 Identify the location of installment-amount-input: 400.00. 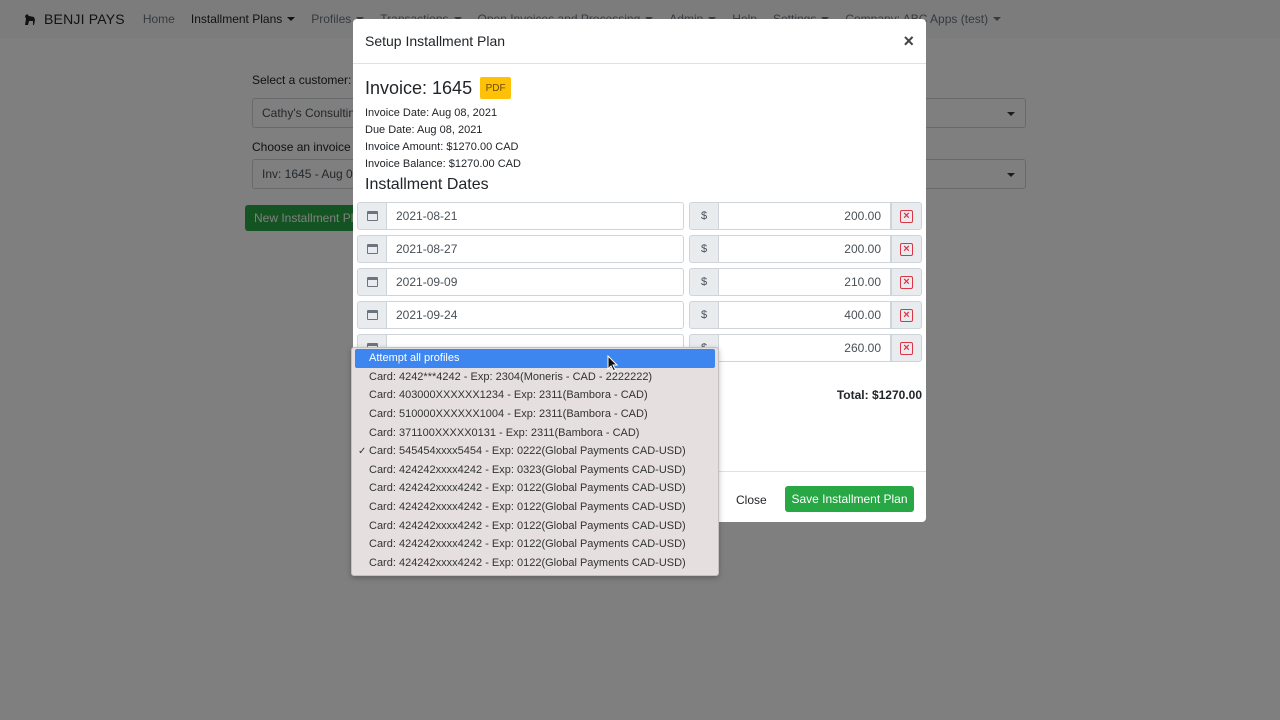
(805, 315).